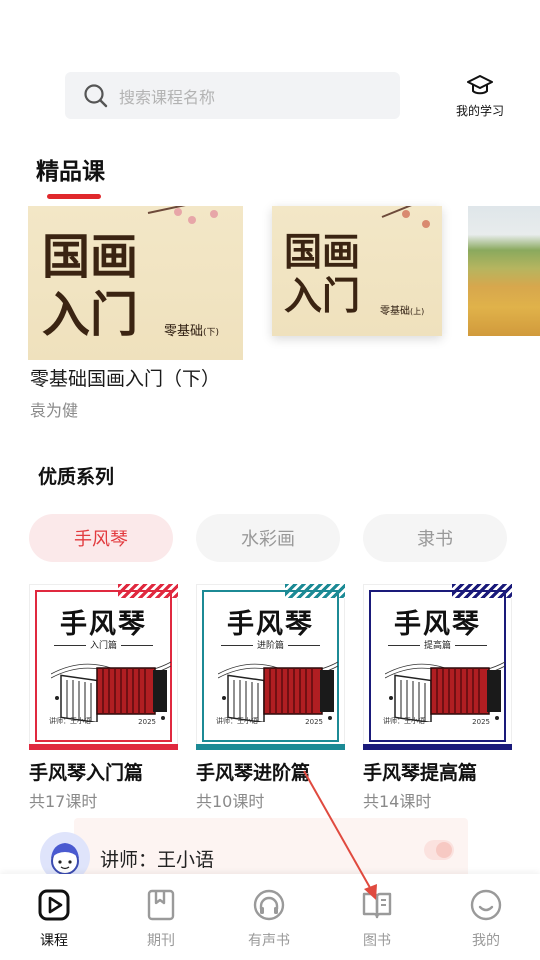 The width and height of the screenshot is (540, 960). What do you see at coordinates (54, 410) in the screenshot?
I see `featured-course-teacher: 袁为健` at bounding box center [54, 410].